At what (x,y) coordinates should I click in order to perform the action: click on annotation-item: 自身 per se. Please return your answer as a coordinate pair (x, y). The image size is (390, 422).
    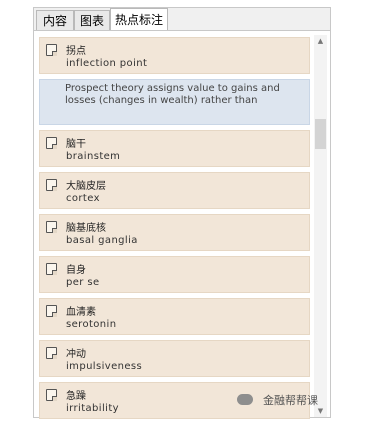
    Looking at the image, I should click on (174, 274).